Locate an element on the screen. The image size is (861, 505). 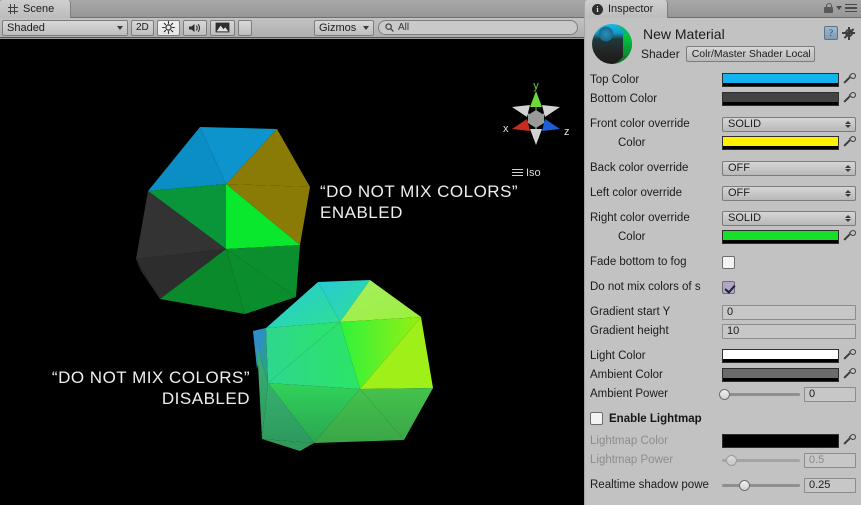
select-value-front-color-override: SOLID is located at coordinates (745, 124).